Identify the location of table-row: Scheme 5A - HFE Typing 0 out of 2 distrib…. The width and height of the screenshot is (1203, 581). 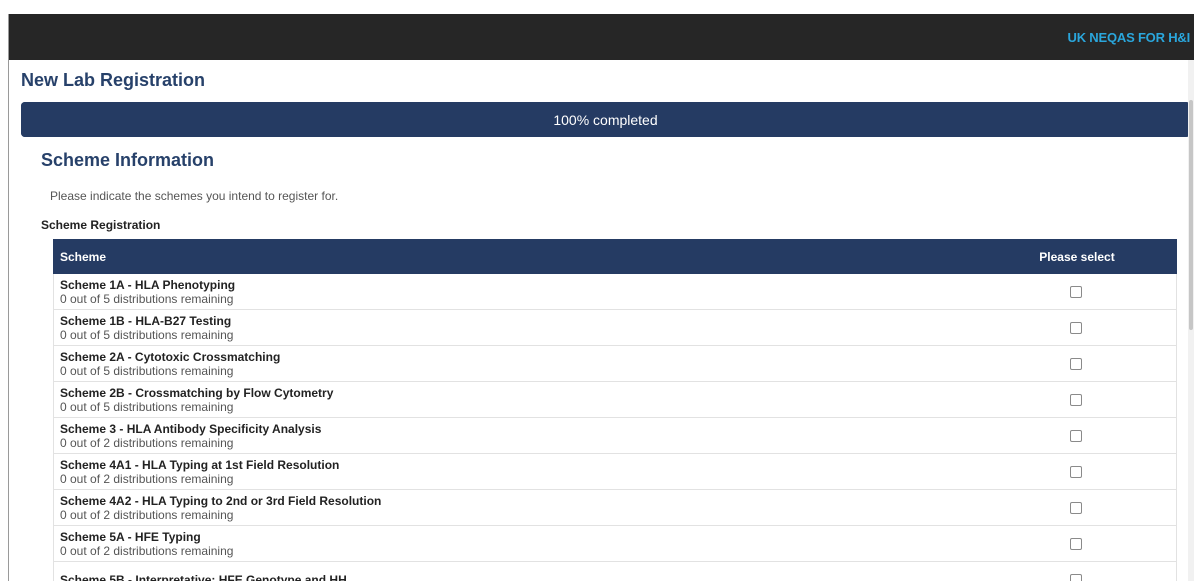
(615, 544).